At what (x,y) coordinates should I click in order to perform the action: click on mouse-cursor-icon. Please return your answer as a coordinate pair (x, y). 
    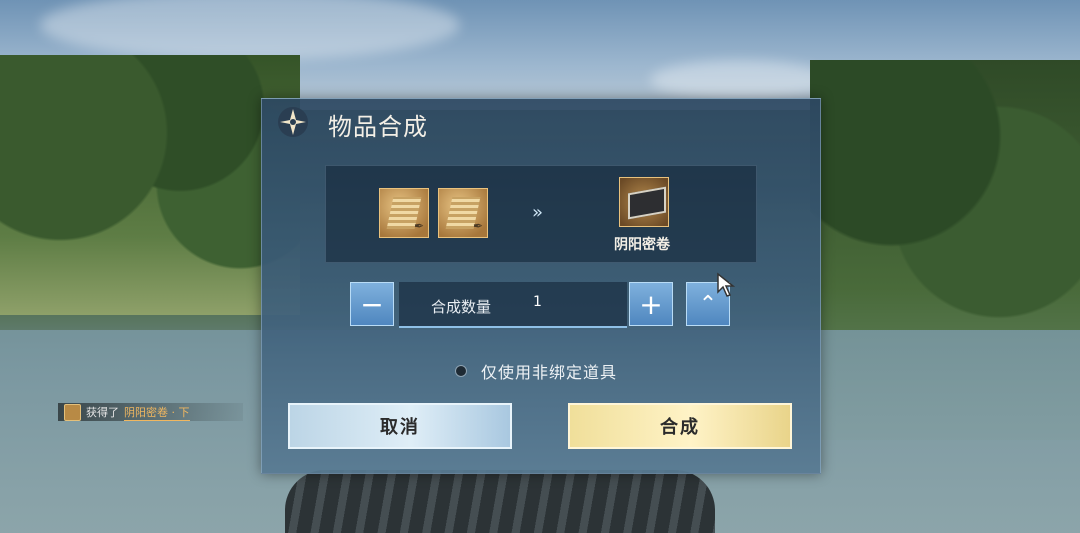
    Looking at the image, I should click on (726, 284).